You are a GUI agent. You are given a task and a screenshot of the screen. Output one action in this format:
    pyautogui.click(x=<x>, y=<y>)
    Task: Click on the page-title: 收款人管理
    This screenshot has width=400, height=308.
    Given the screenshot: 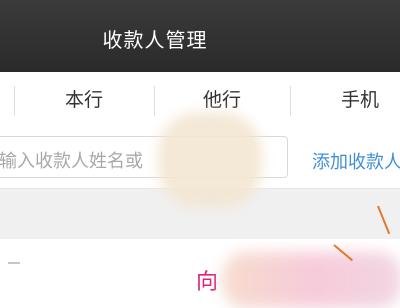 What is the action you would take?
    pyautogui.click(x=155, y=40)
    